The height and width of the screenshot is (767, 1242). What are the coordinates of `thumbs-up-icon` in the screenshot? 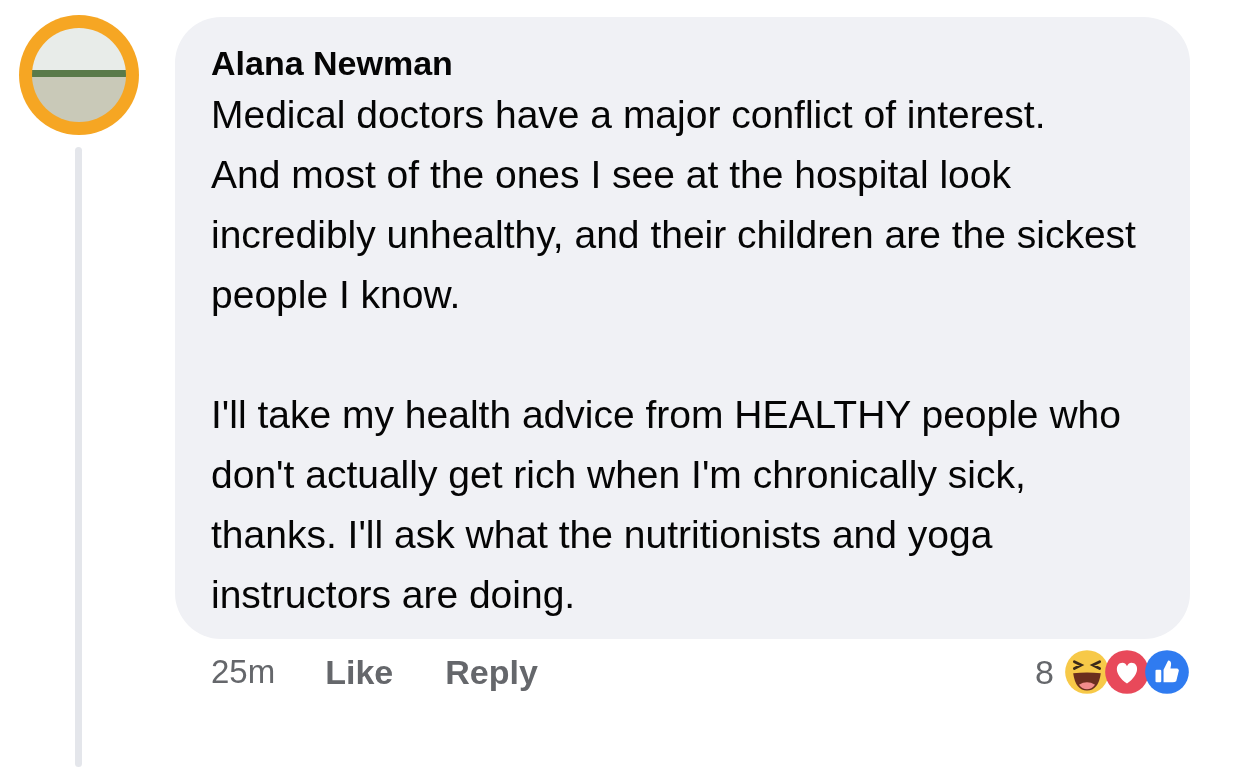 It's located at (1167, 672).